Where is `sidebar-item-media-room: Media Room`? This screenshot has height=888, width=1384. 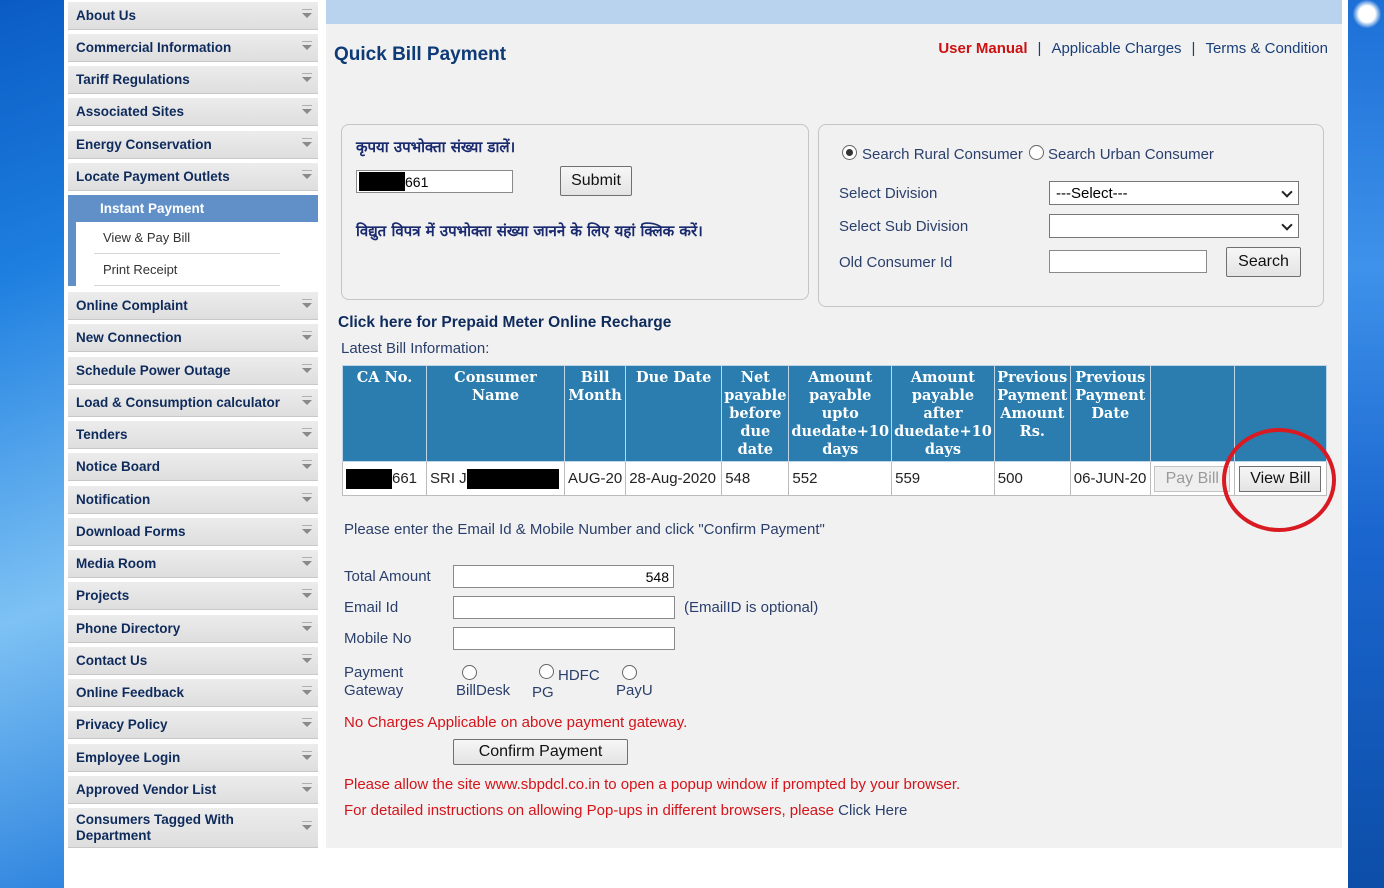
sidebar-item-media-room: Media Room is located at coordinates (193, 564).